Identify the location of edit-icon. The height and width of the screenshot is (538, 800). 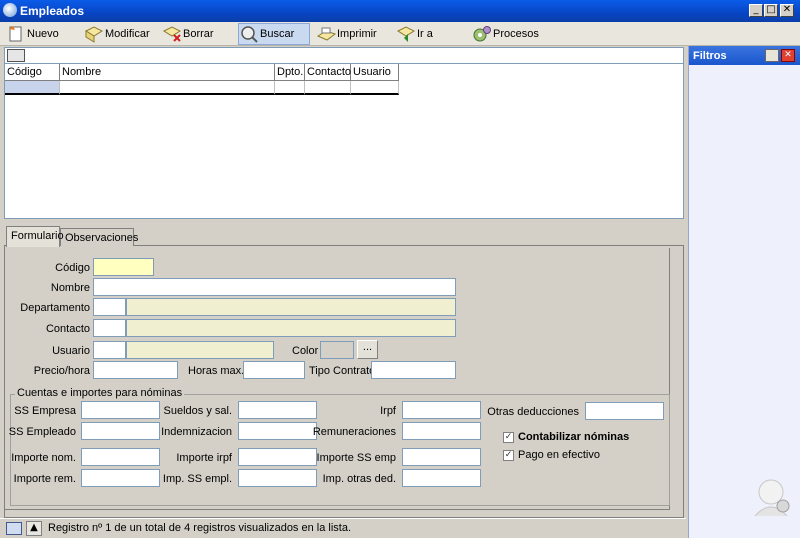
(94, 34).